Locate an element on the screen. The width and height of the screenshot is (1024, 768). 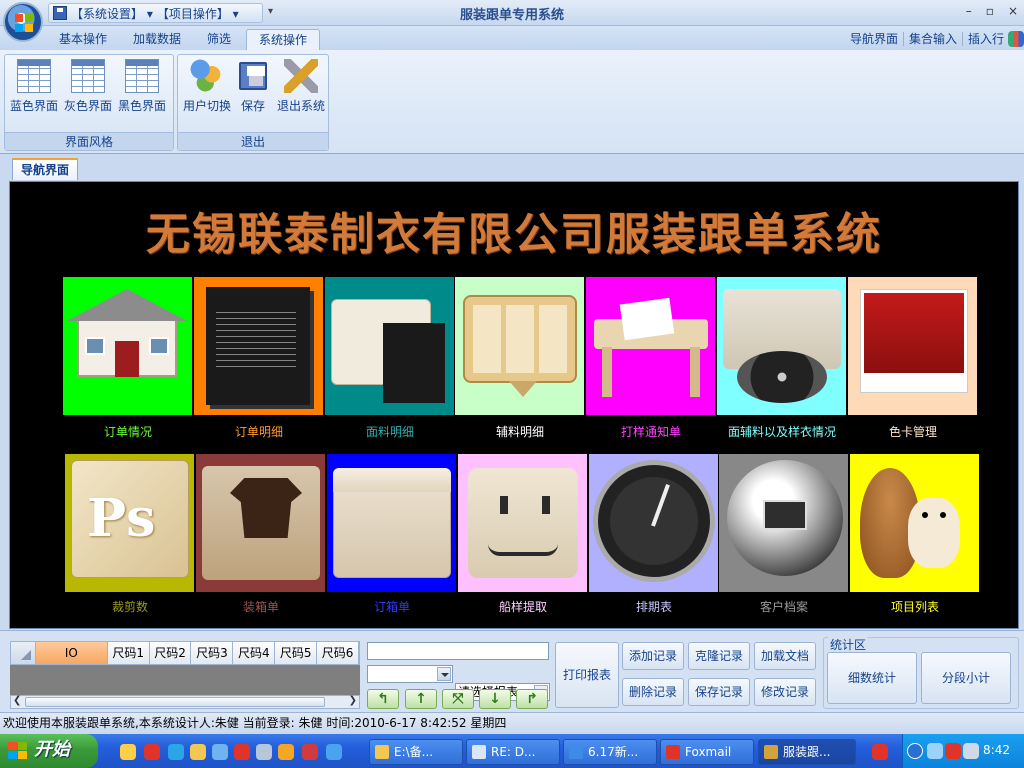
tab-load-data: 加载数据 is located at coordinates (157, 39).